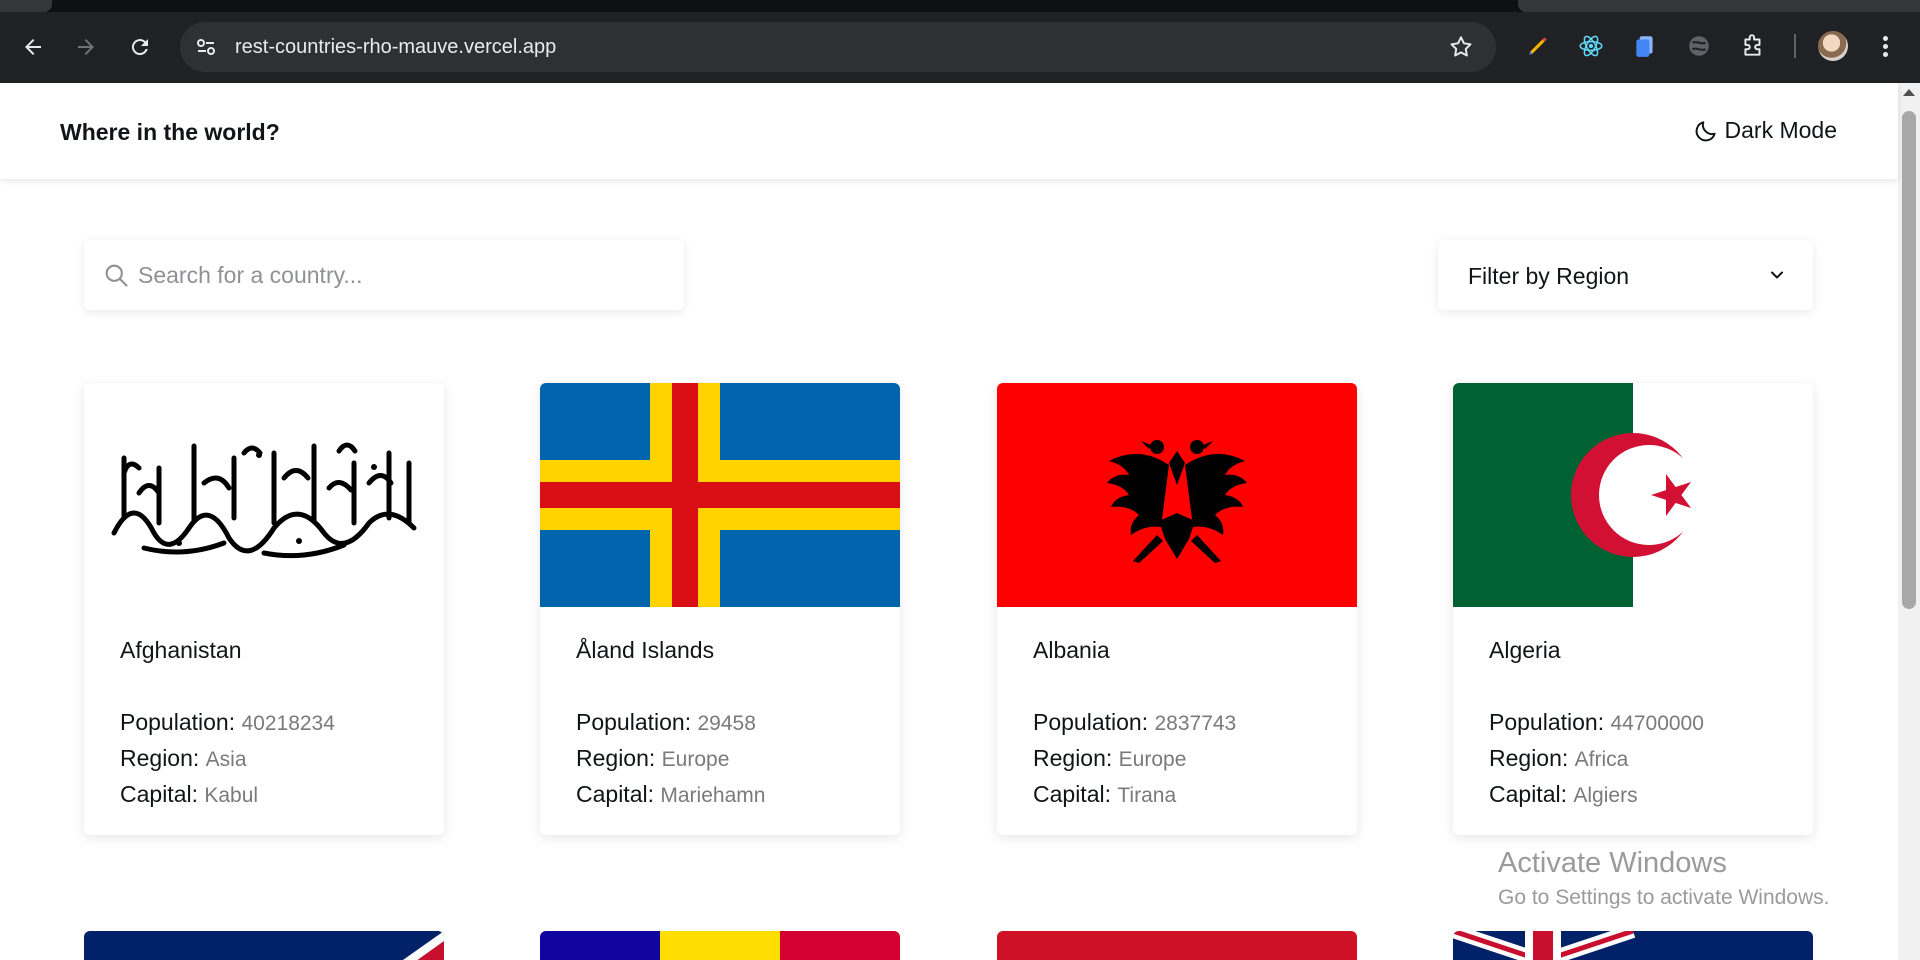  I want to click on chevron-down-icon, so click(1777, 275).